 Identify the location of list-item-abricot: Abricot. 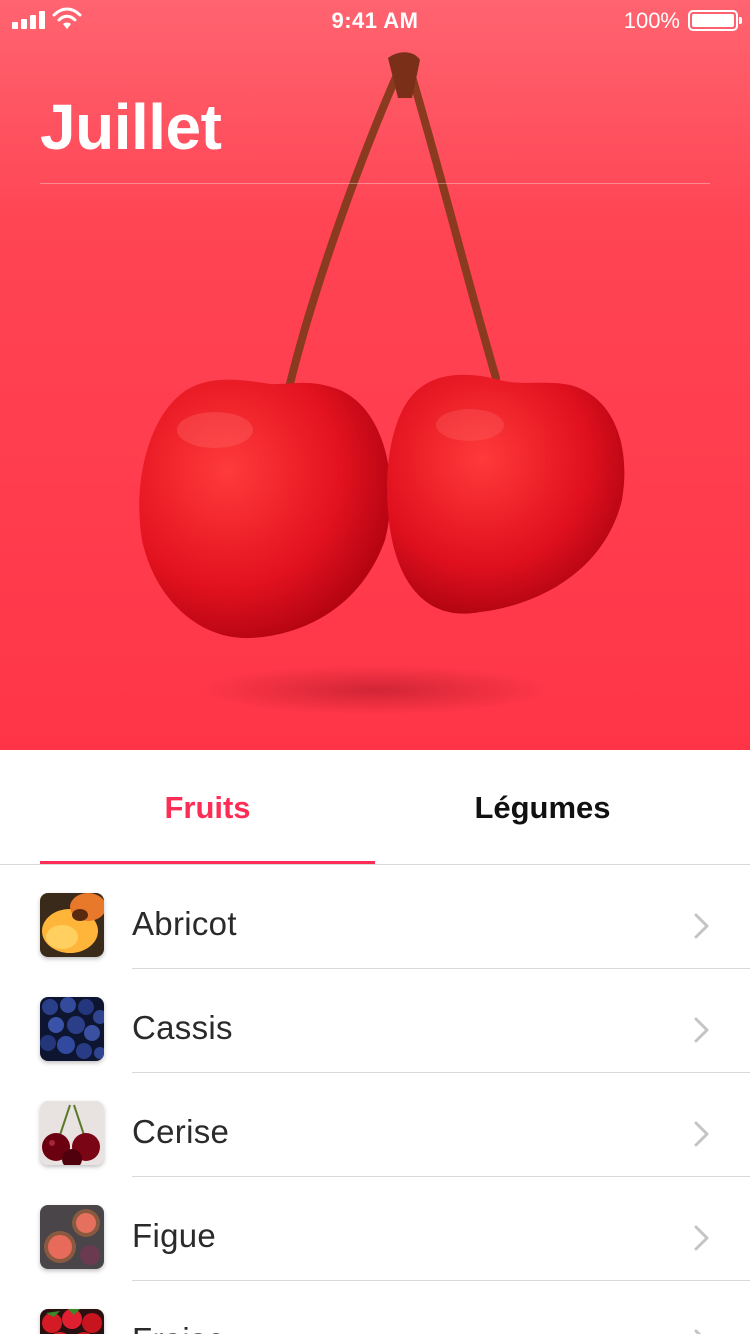
(375, 917).